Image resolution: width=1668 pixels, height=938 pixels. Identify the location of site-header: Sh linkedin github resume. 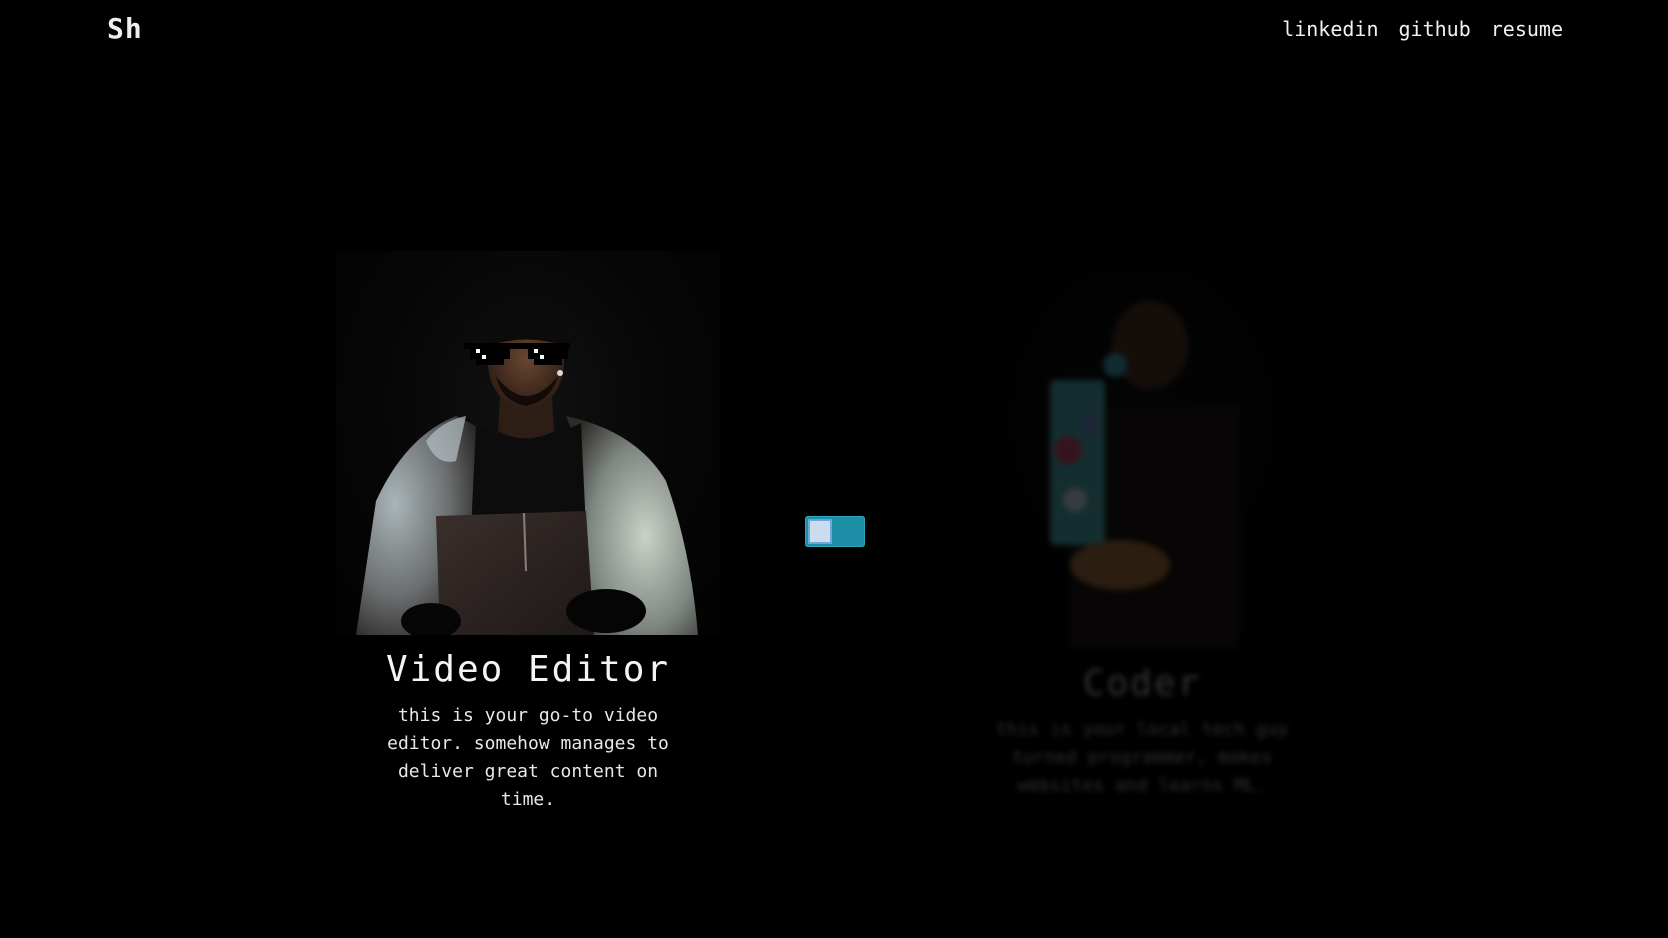
(834, 30).